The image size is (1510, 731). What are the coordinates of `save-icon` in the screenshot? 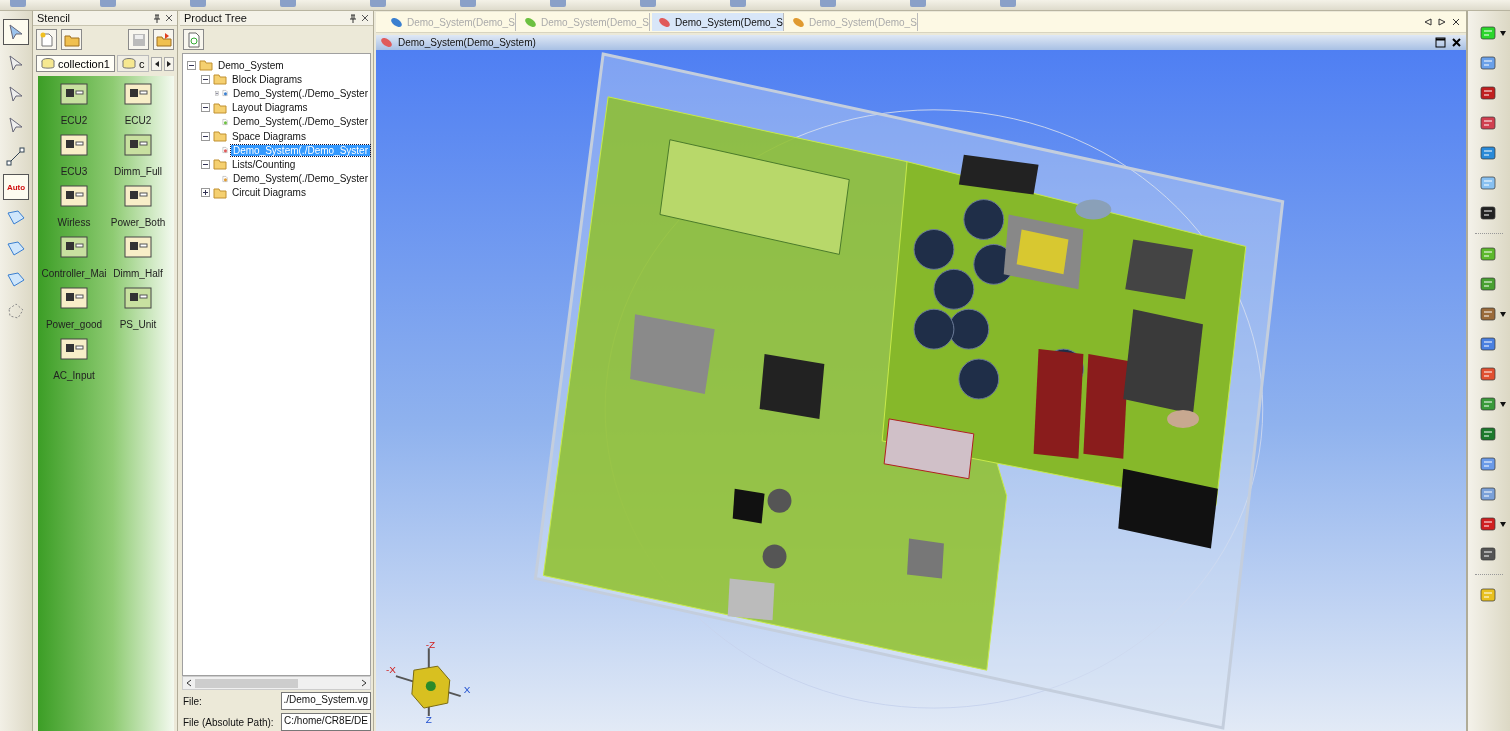 It's located at (138, 39).